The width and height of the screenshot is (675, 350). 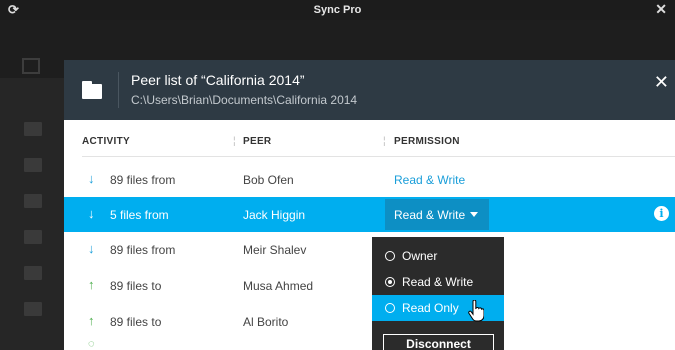 What do you see at coordinates (369, 344) in the screenshot?
I see `table-row: ◌` at bounding box center [369, 344].